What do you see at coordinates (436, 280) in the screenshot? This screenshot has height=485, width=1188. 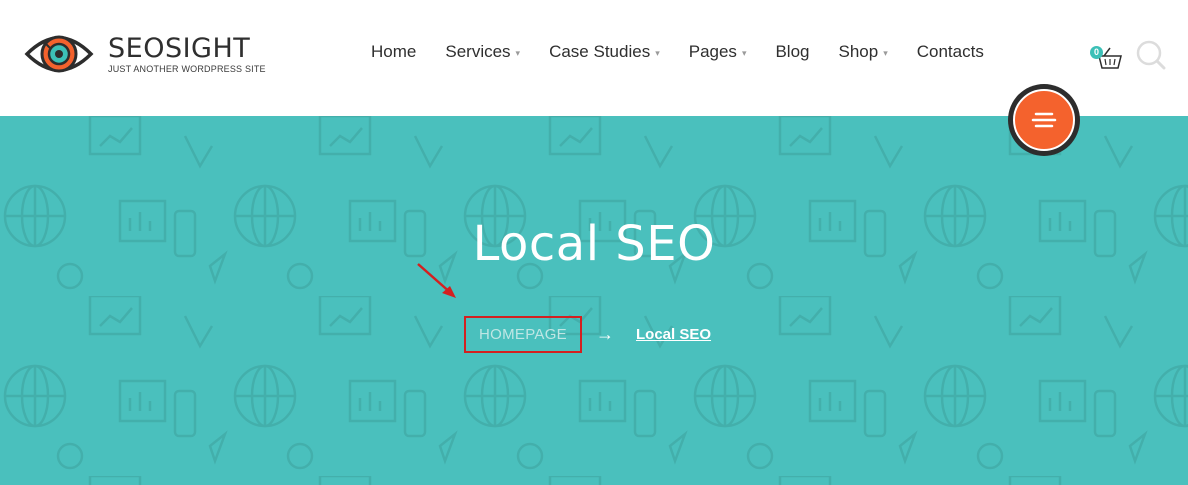 I see `annotation-arrow-icon` at bounding box center [436, 280].